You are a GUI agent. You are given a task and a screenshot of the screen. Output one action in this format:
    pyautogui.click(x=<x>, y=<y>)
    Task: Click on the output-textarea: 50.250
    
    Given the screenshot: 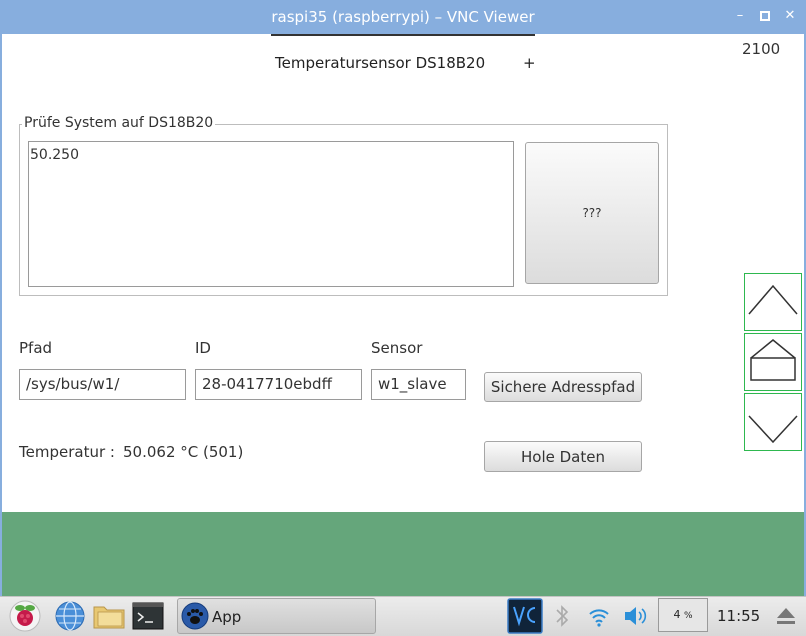 What is the action you would take?
    pyautogui.click(x=271, y=214)
    